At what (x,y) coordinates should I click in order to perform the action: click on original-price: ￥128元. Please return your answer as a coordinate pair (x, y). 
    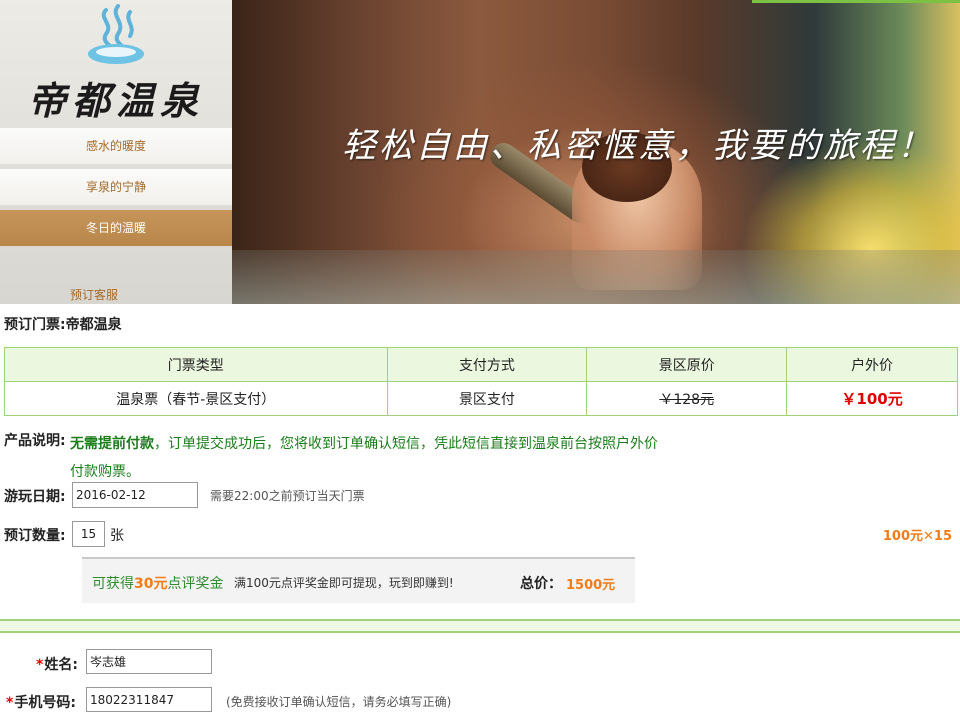
    Looking at the image, I should click on (687, 399).